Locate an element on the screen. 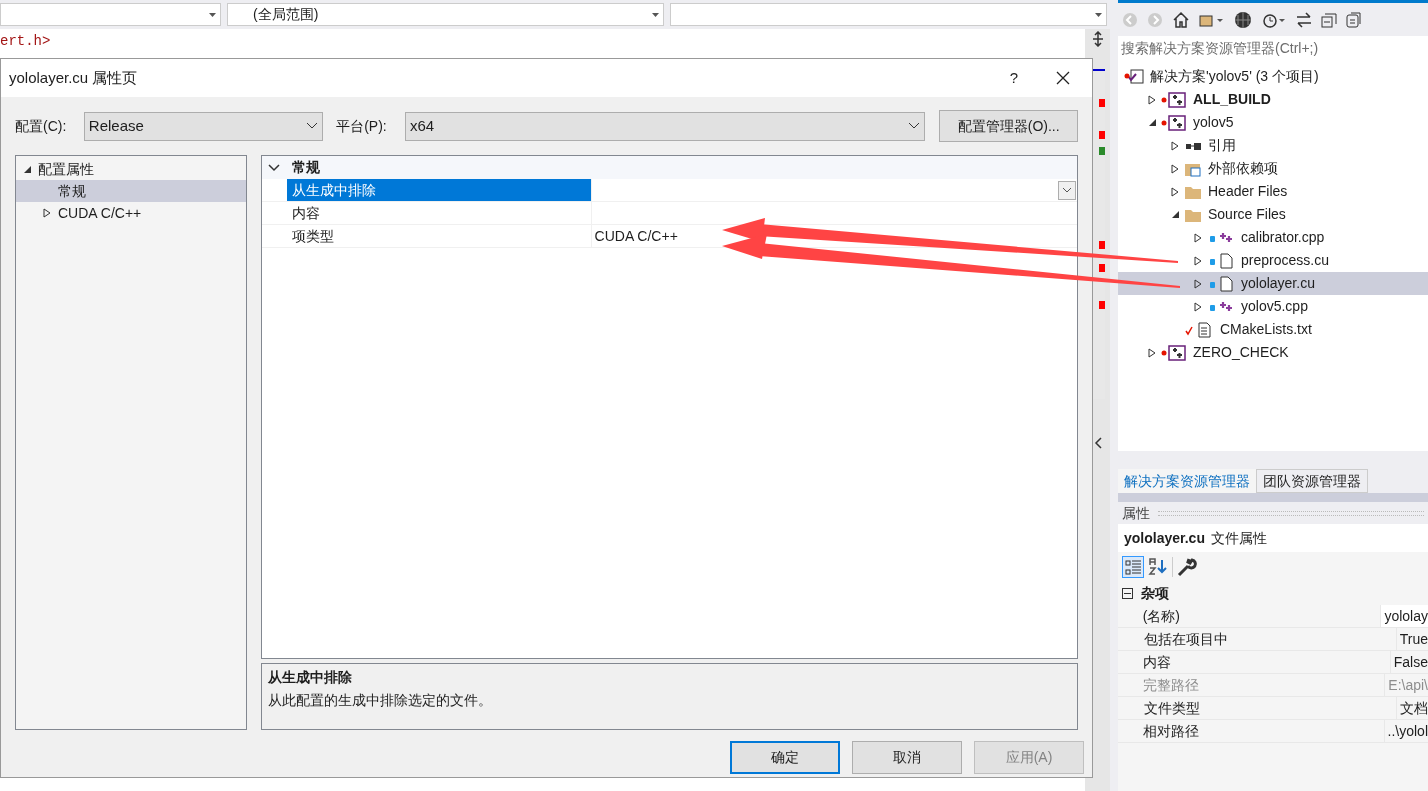 The width and height of the screenshot is (1428, 791). property-name: 项类型 is located at coordinates (439, 236).